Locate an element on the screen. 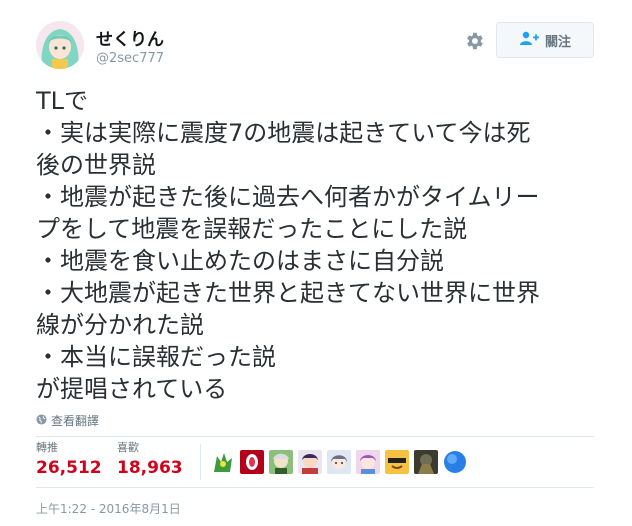 The height and width of the screenshot is (526, 632). tweet-line: 後の世界説 is located at coordinates (96, 165).